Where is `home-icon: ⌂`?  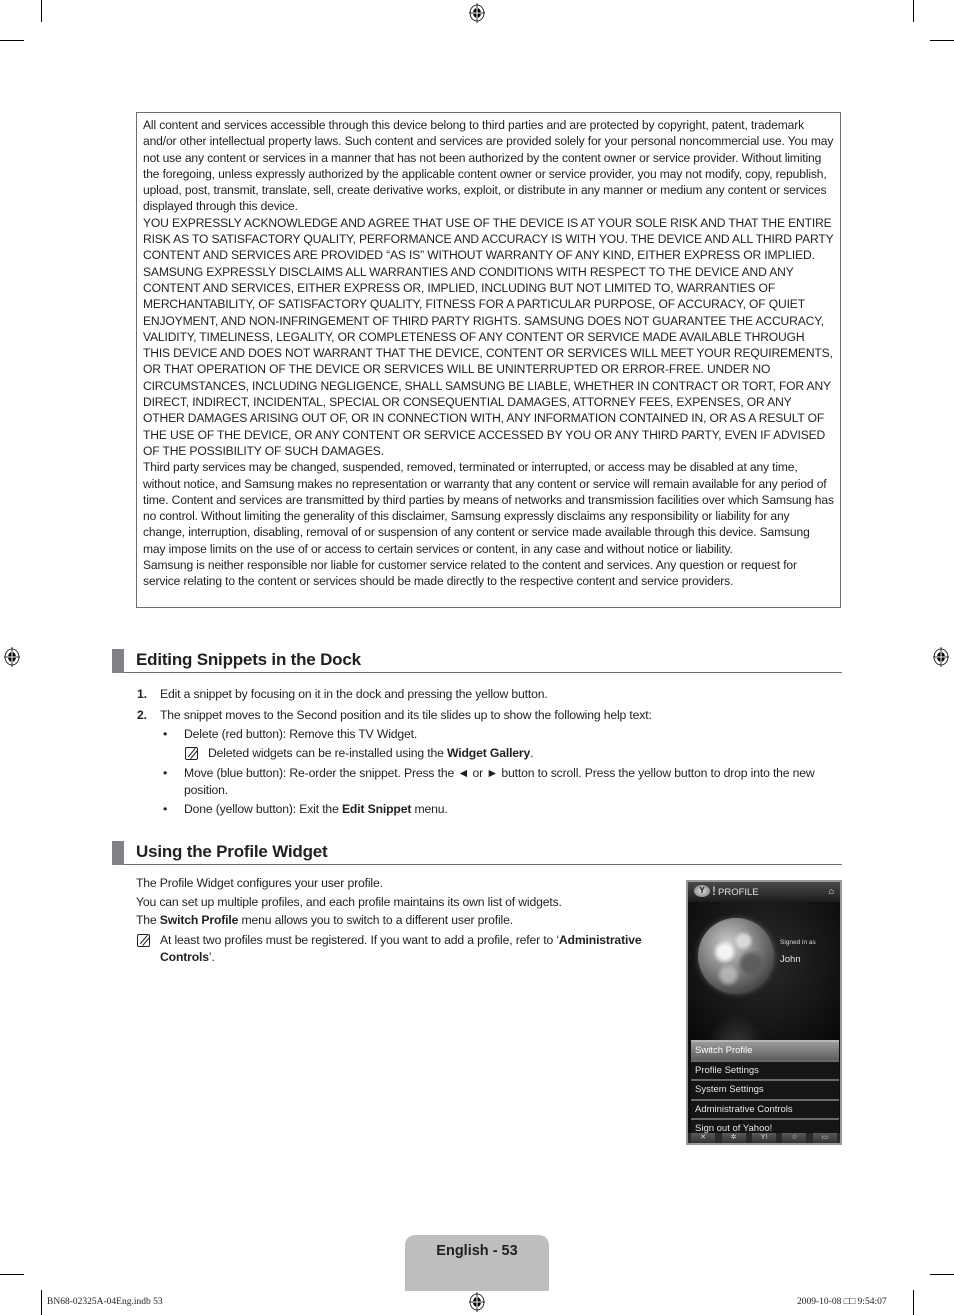
home-icon: ⌂ is located at coordinates (831, 891).